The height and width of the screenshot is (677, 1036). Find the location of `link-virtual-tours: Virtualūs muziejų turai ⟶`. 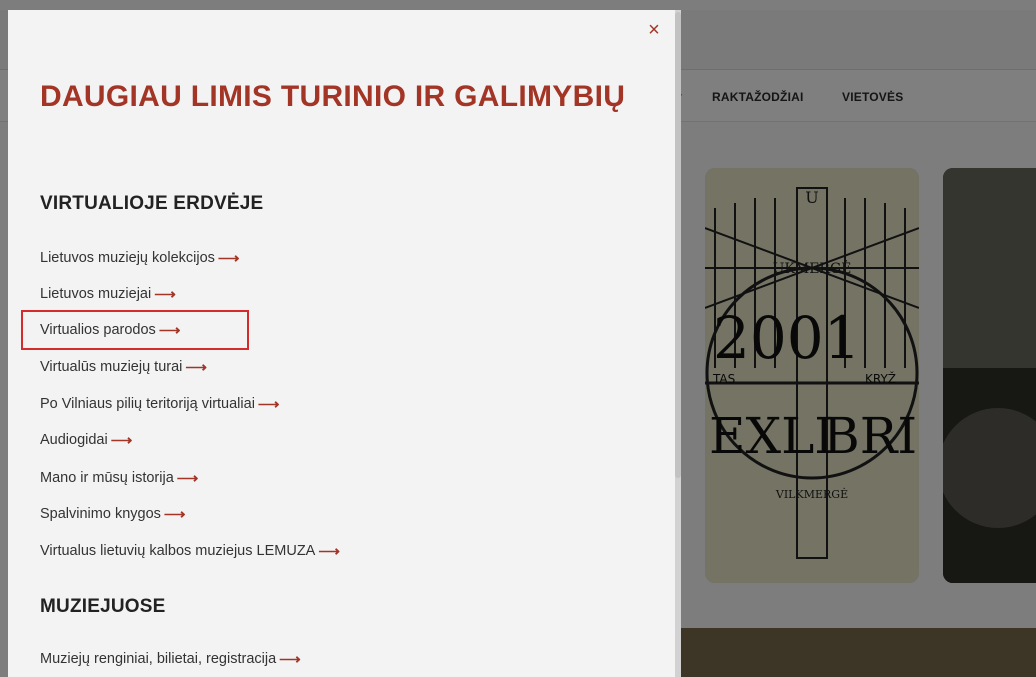

link-virtual-tours: Virtualūs muziejų turai ⟶ is located at coordinates (123, 367).